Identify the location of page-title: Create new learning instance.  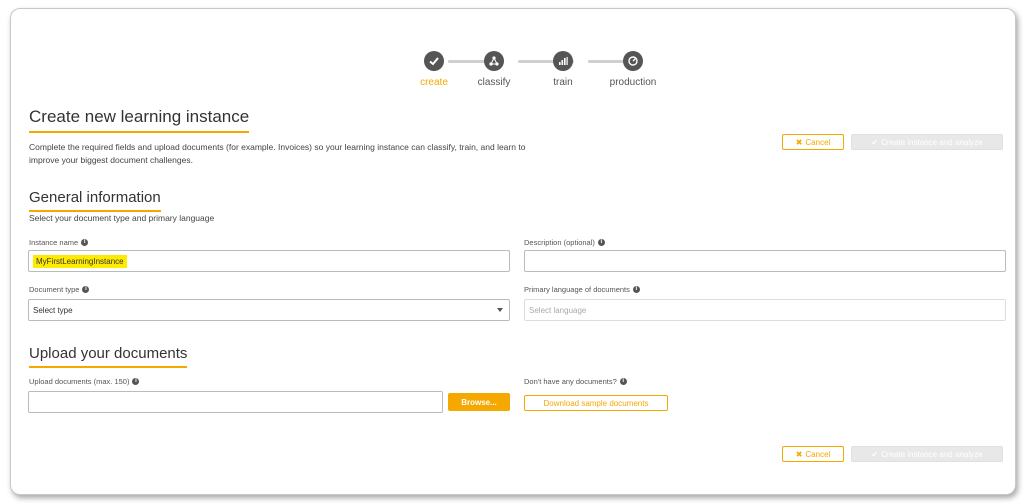
(139, 120).